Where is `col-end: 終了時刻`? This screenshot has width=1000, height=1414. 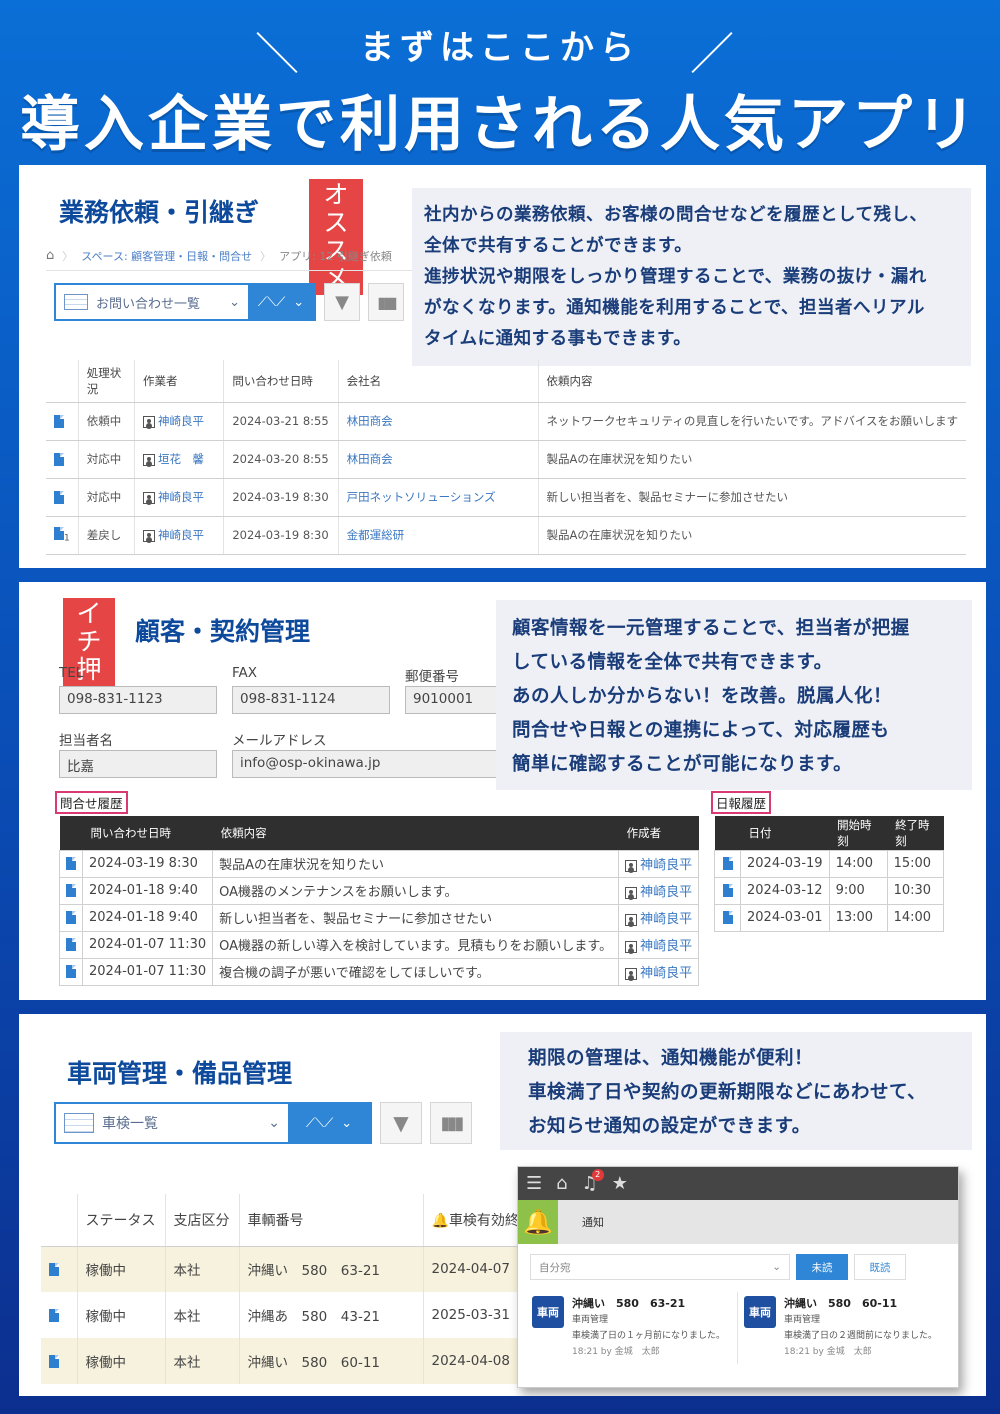
col-end: 終了時刻 is located at coordinates (915, 833).